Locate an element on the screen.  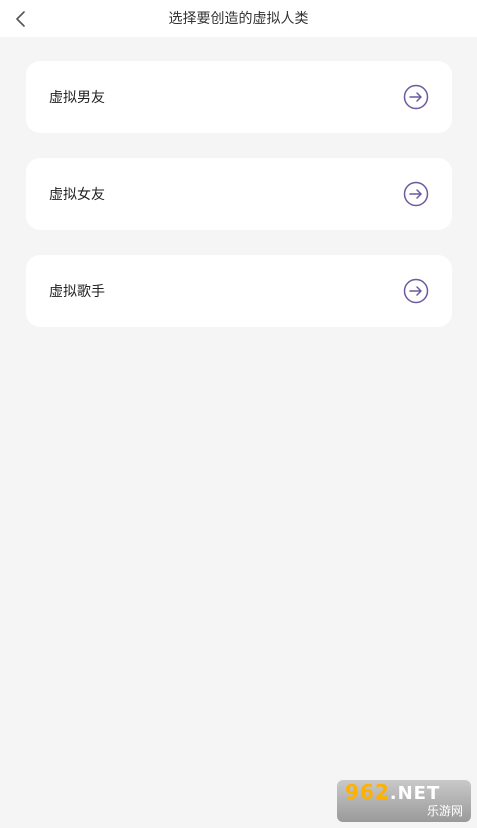
watermark-number: 962 is located at coordinates (367, 792).